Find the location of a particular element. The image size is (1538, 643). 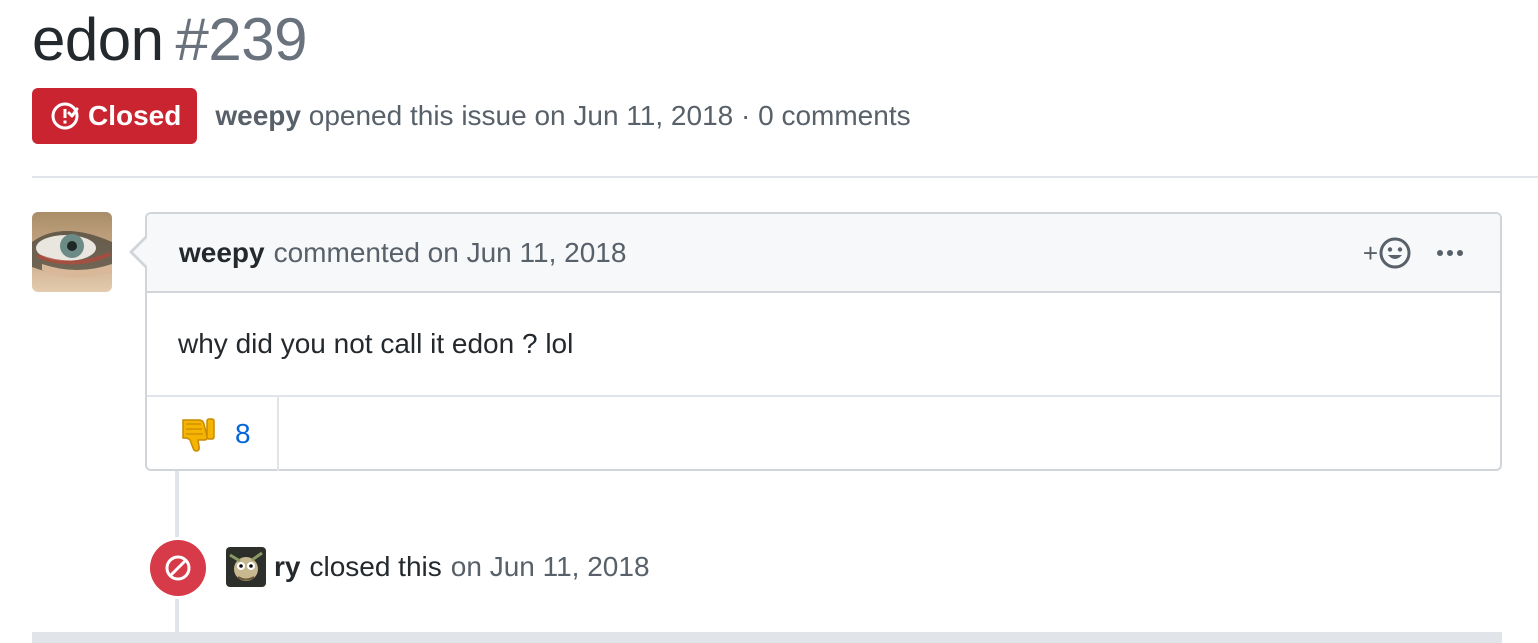

actor-avatar is located at coordinates (246, 567).